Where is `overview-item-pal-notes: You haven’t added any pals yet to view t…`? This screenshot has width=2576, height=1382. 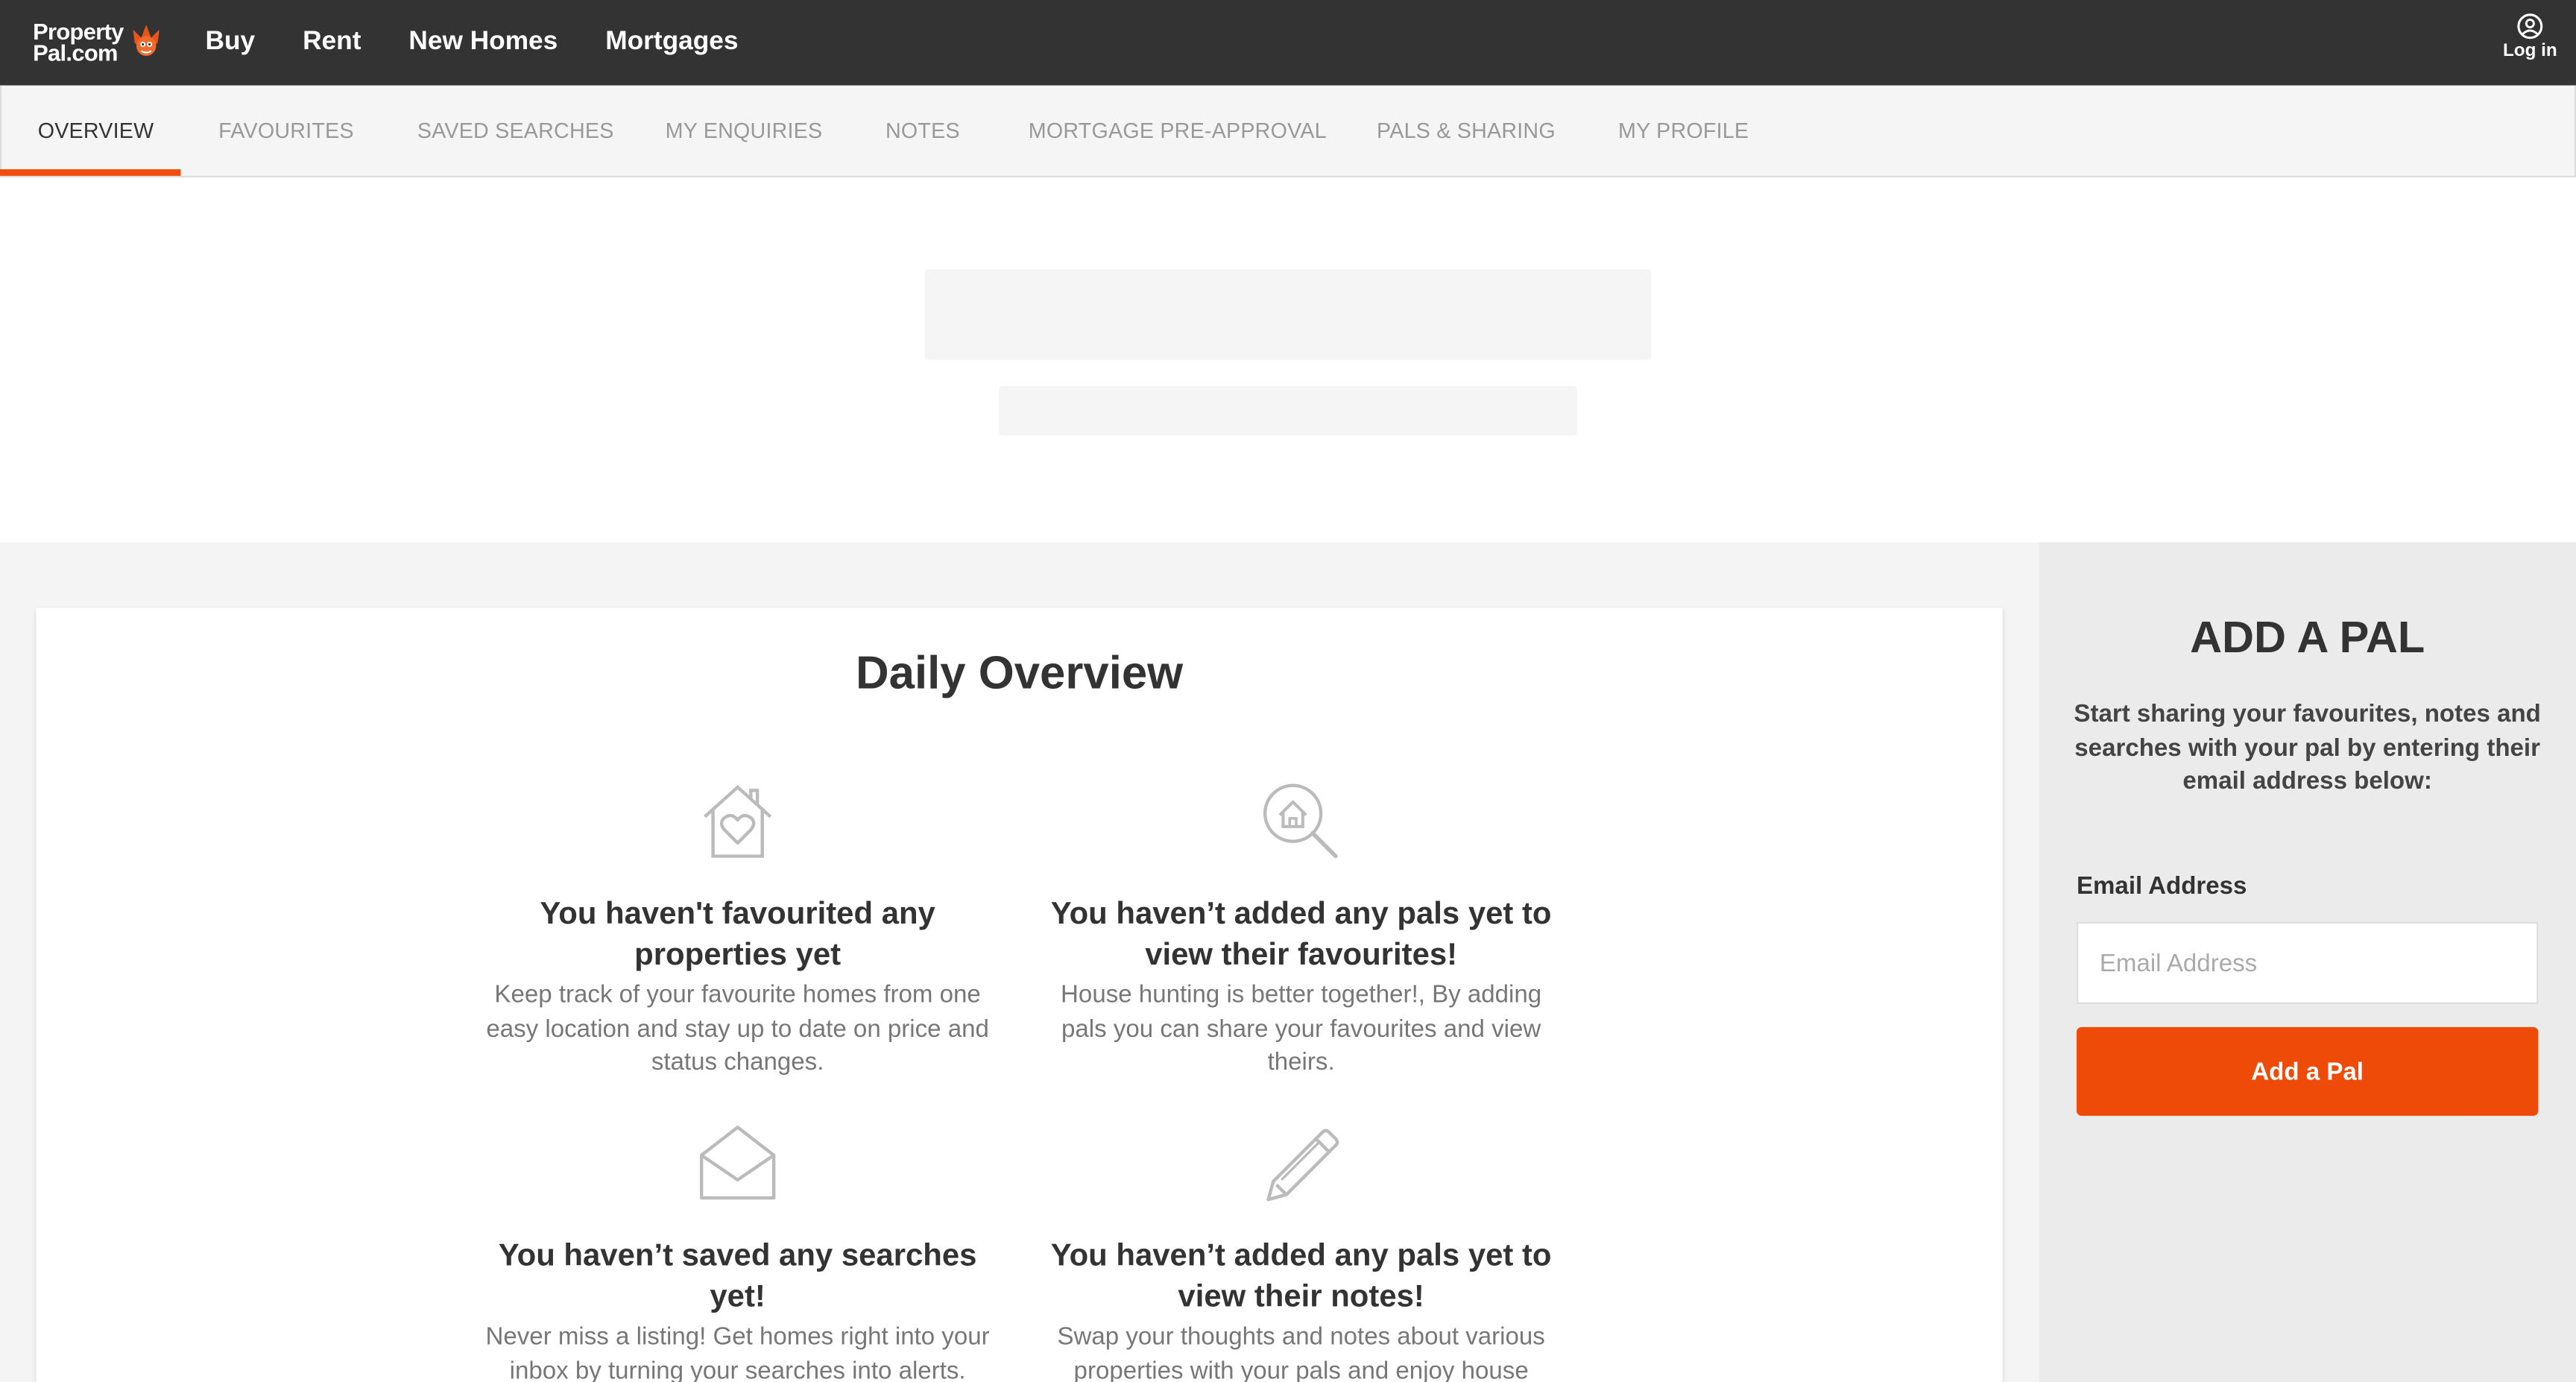
overview-item-pal-notes: You haven’t added any pals yet to view t… is located at coordinates (1301, 1252).